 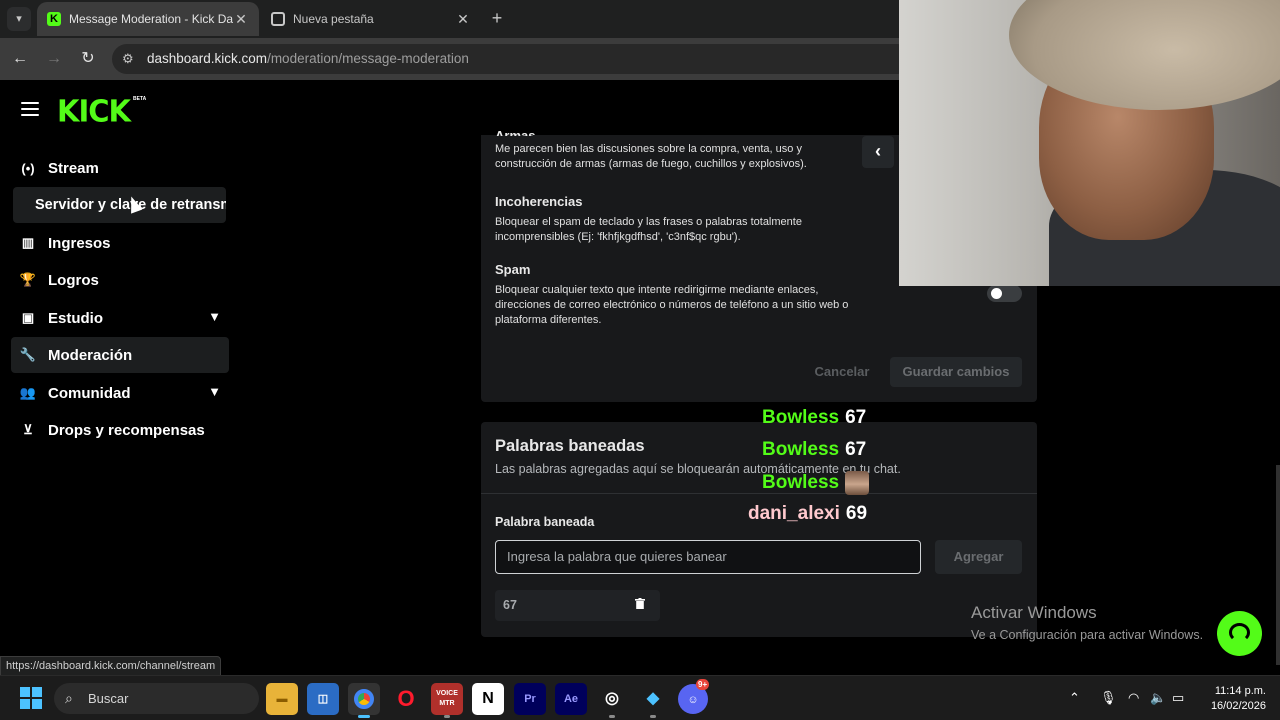 I want to click on studio-icon: ▣, so click(x=28, y=317).